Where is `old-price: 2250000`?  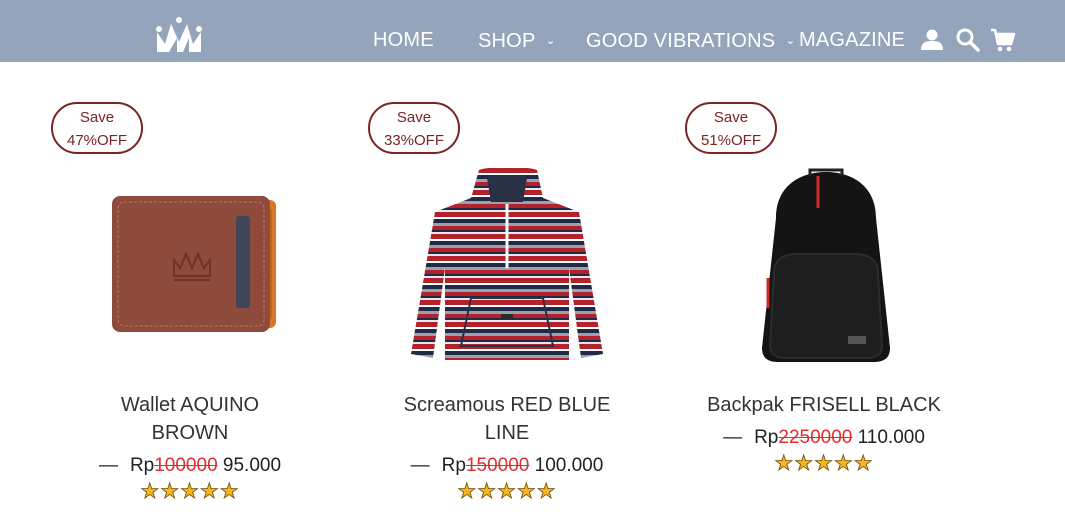 old-price: 2250000 is located at coordinates (815, 437).